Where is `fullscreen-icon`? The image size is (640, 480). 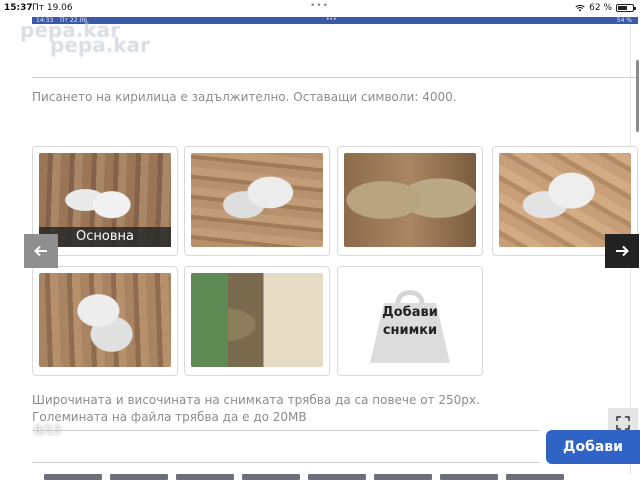
fullscreen-icon is located at coordinates (623, 423).